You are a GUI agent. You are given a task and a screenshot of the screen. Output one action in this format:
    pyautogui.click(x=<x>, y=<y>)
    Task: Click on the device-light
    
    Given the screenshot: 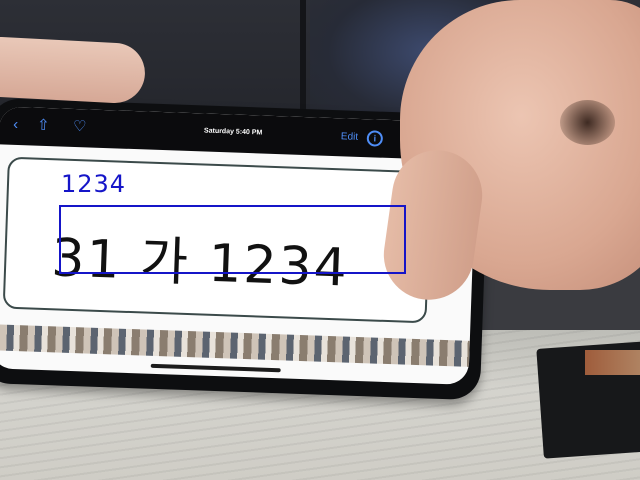 What is the action you would take?
    pyautogui.click(x=612, y=362)
    